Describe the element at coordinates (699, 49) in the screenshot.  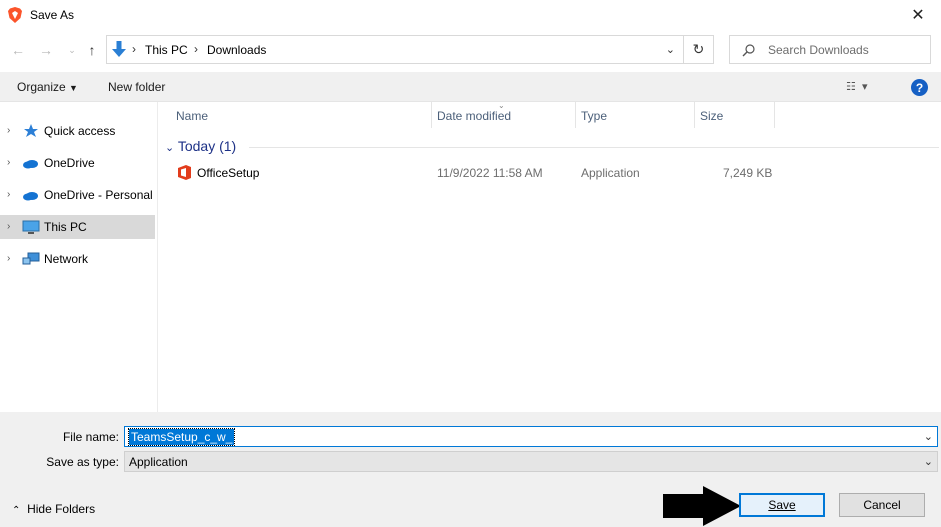
I see `refresh-icon: ↻` at that location.